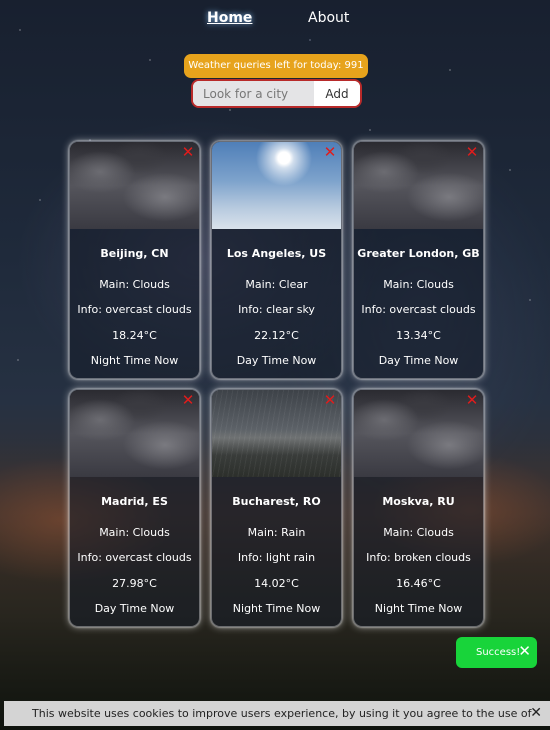 This screenshot has height=730, width=550. I want to click on toast-message: Success!, so click(498, 652).